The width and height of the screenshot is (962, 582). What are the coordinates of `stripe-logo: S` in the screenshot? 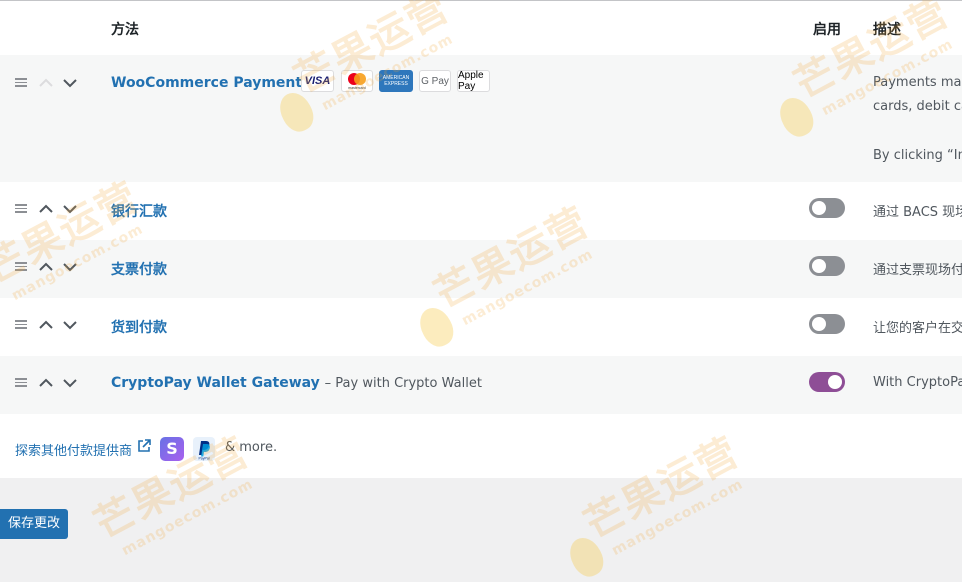 It's located at (172, 449).